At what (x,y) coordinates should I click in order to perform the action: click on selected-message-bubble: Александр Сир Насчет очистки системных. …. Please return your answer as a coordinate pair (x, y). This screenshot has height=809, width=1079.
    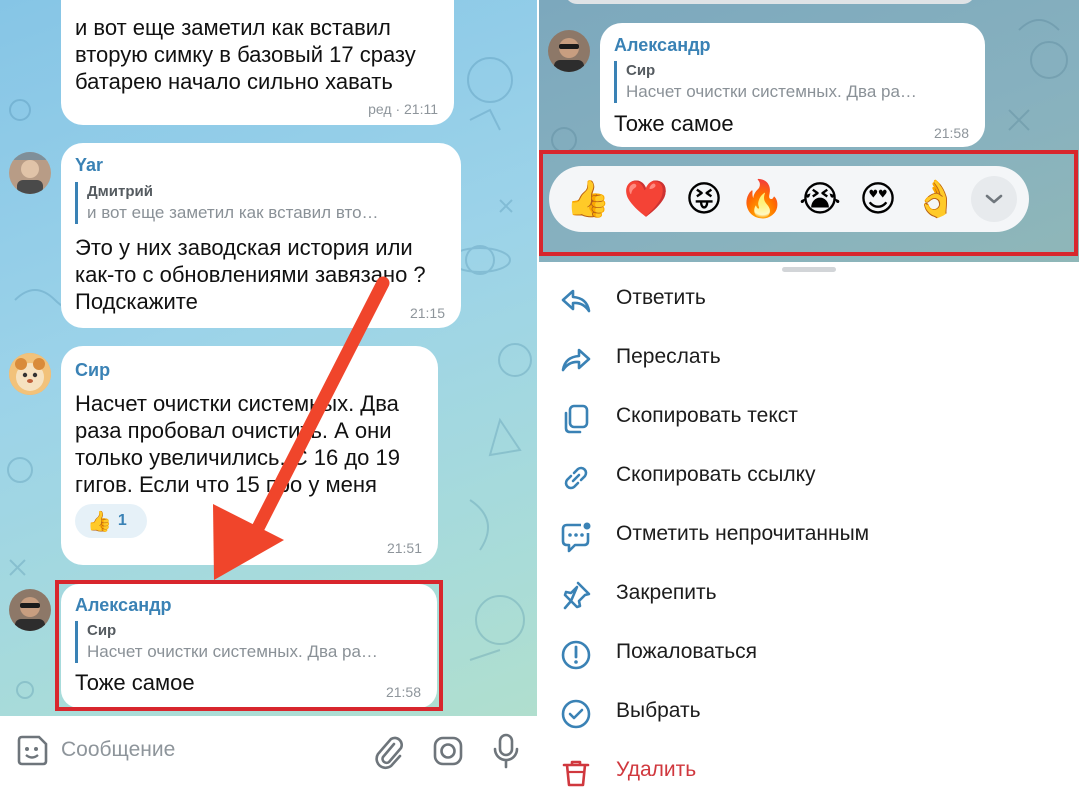
    Looking at the image, I should click on (792, 85).